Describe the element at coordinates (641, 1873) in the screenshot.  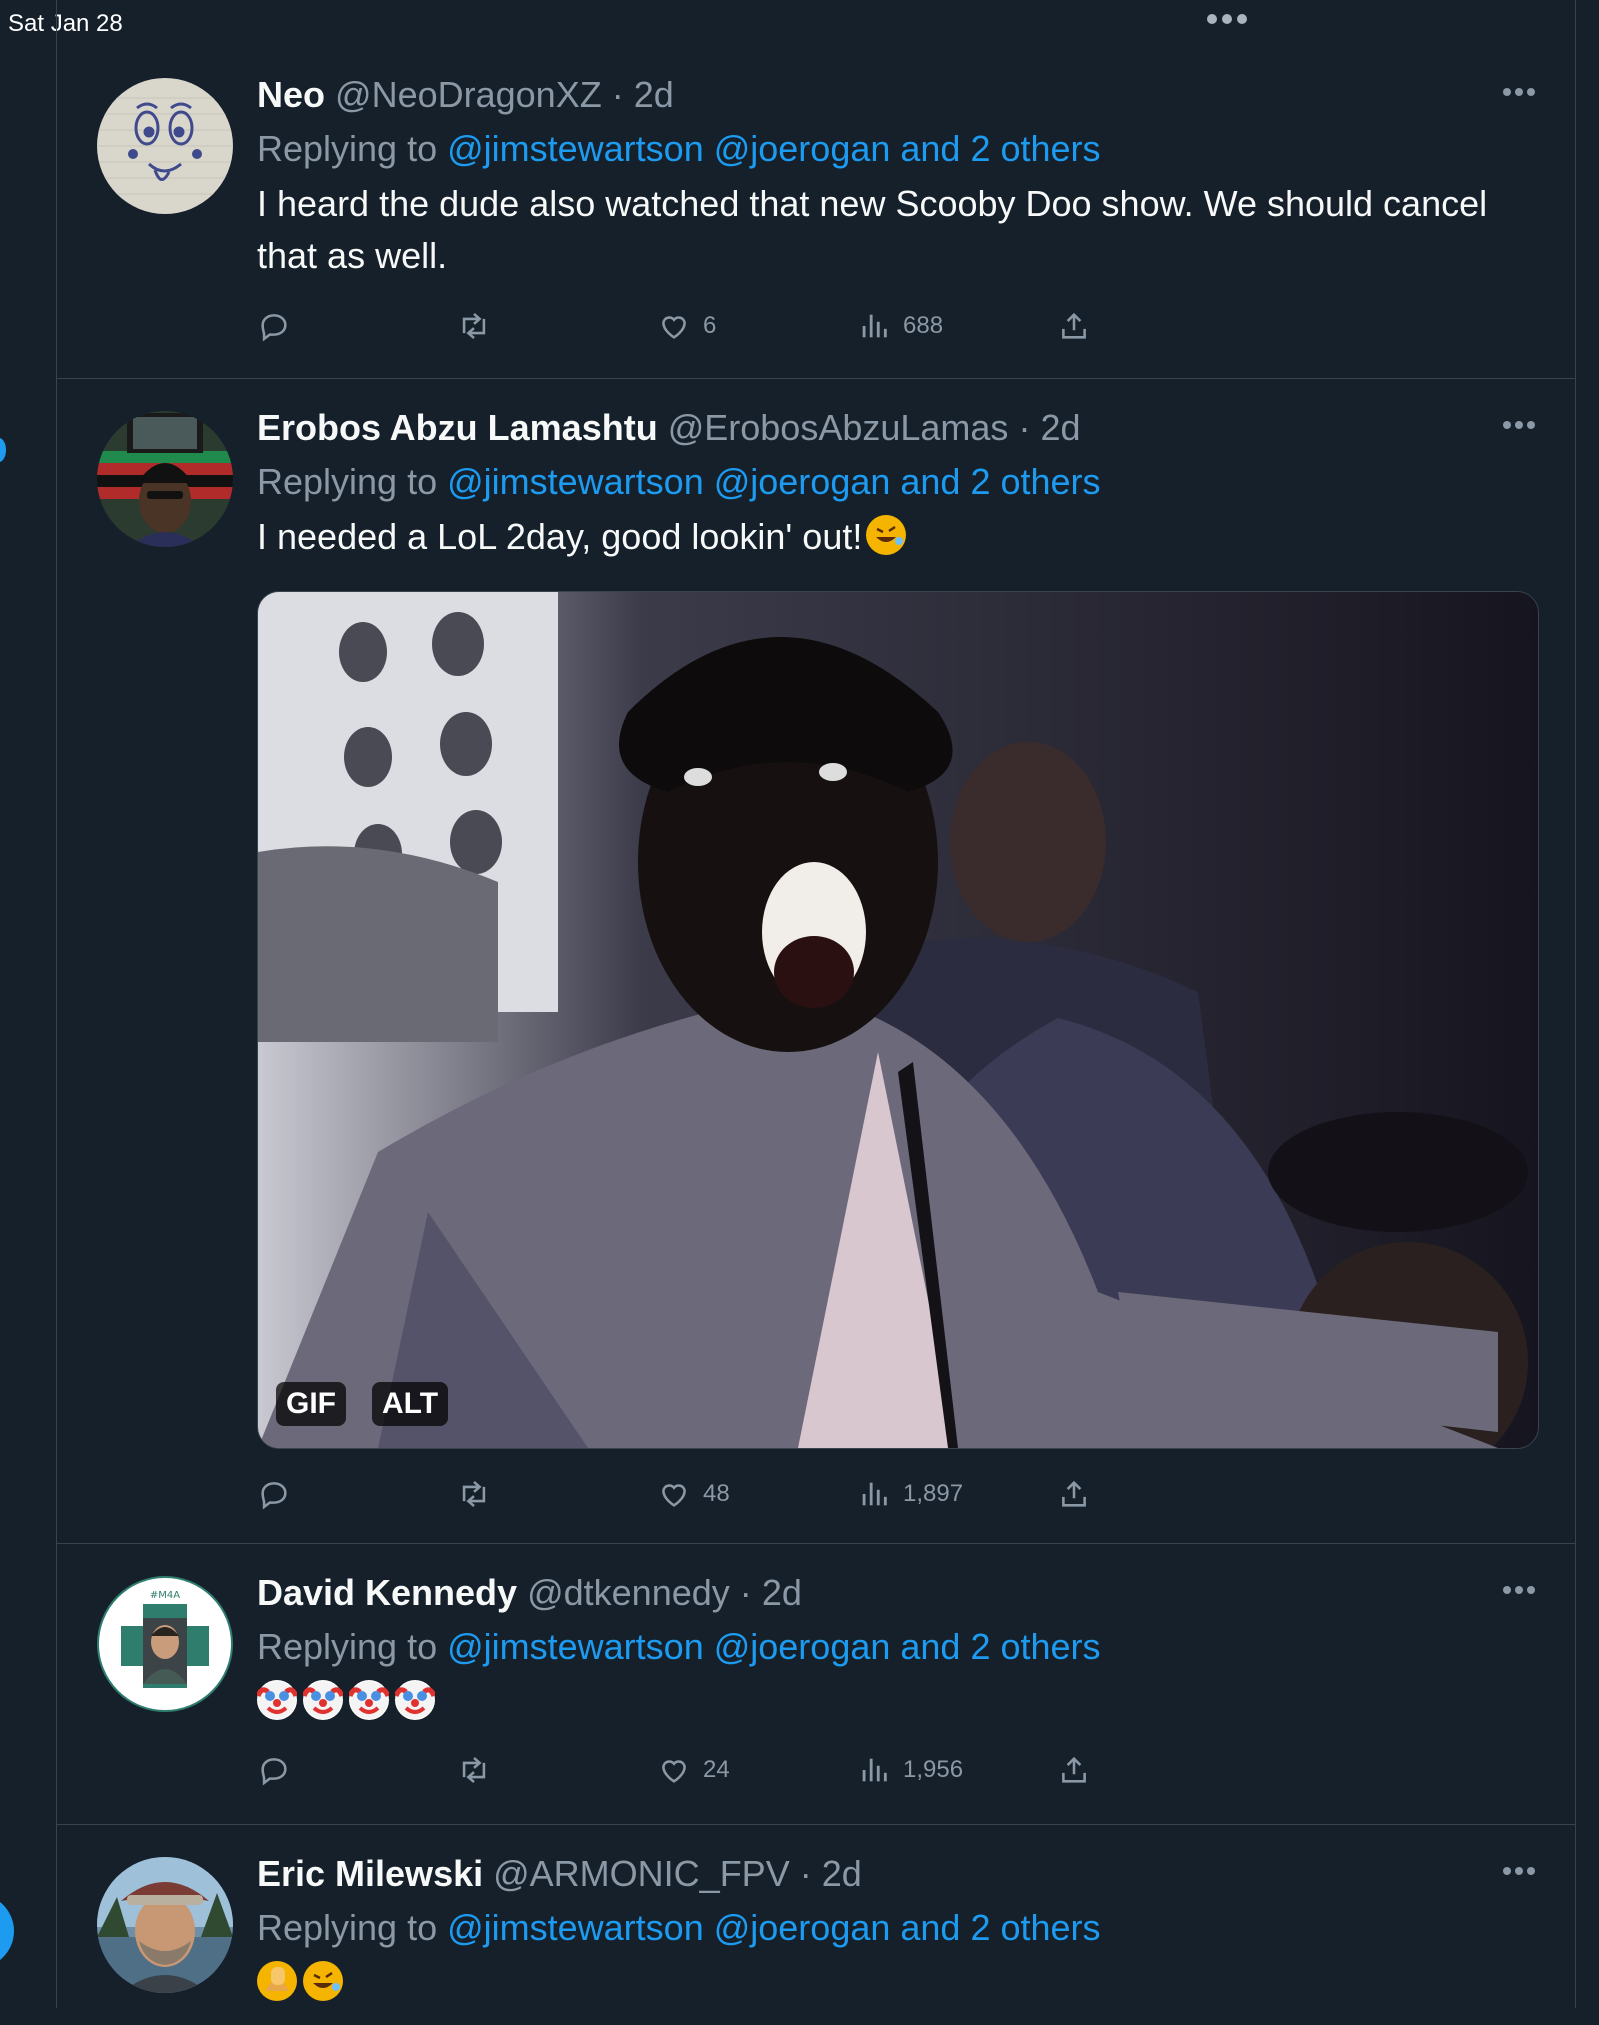
I see `user-handle: @ARMONIC_FPV` at that location.